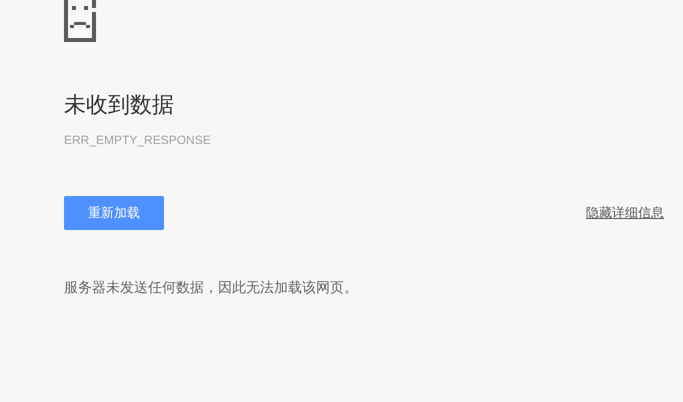 This screenshot has height=402, width=683. Describe the element at coordinates (80, 21) in the screenshot. I see `sad-file-icon` at that location.